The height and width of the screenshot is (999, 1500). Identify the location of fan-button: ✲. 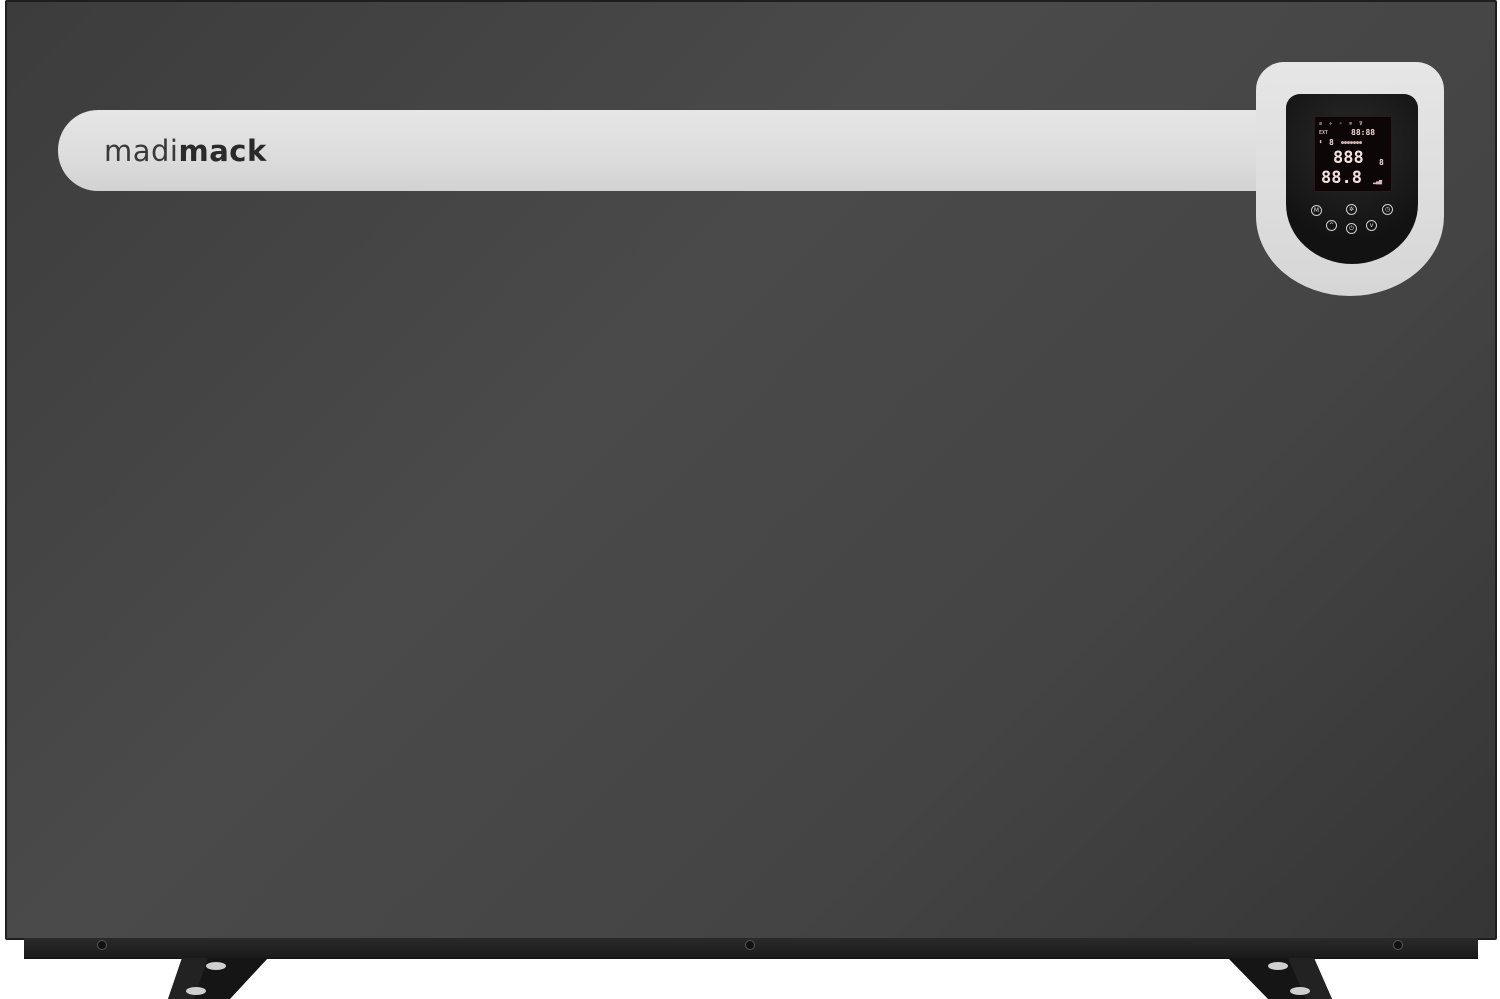
(1351, 209).